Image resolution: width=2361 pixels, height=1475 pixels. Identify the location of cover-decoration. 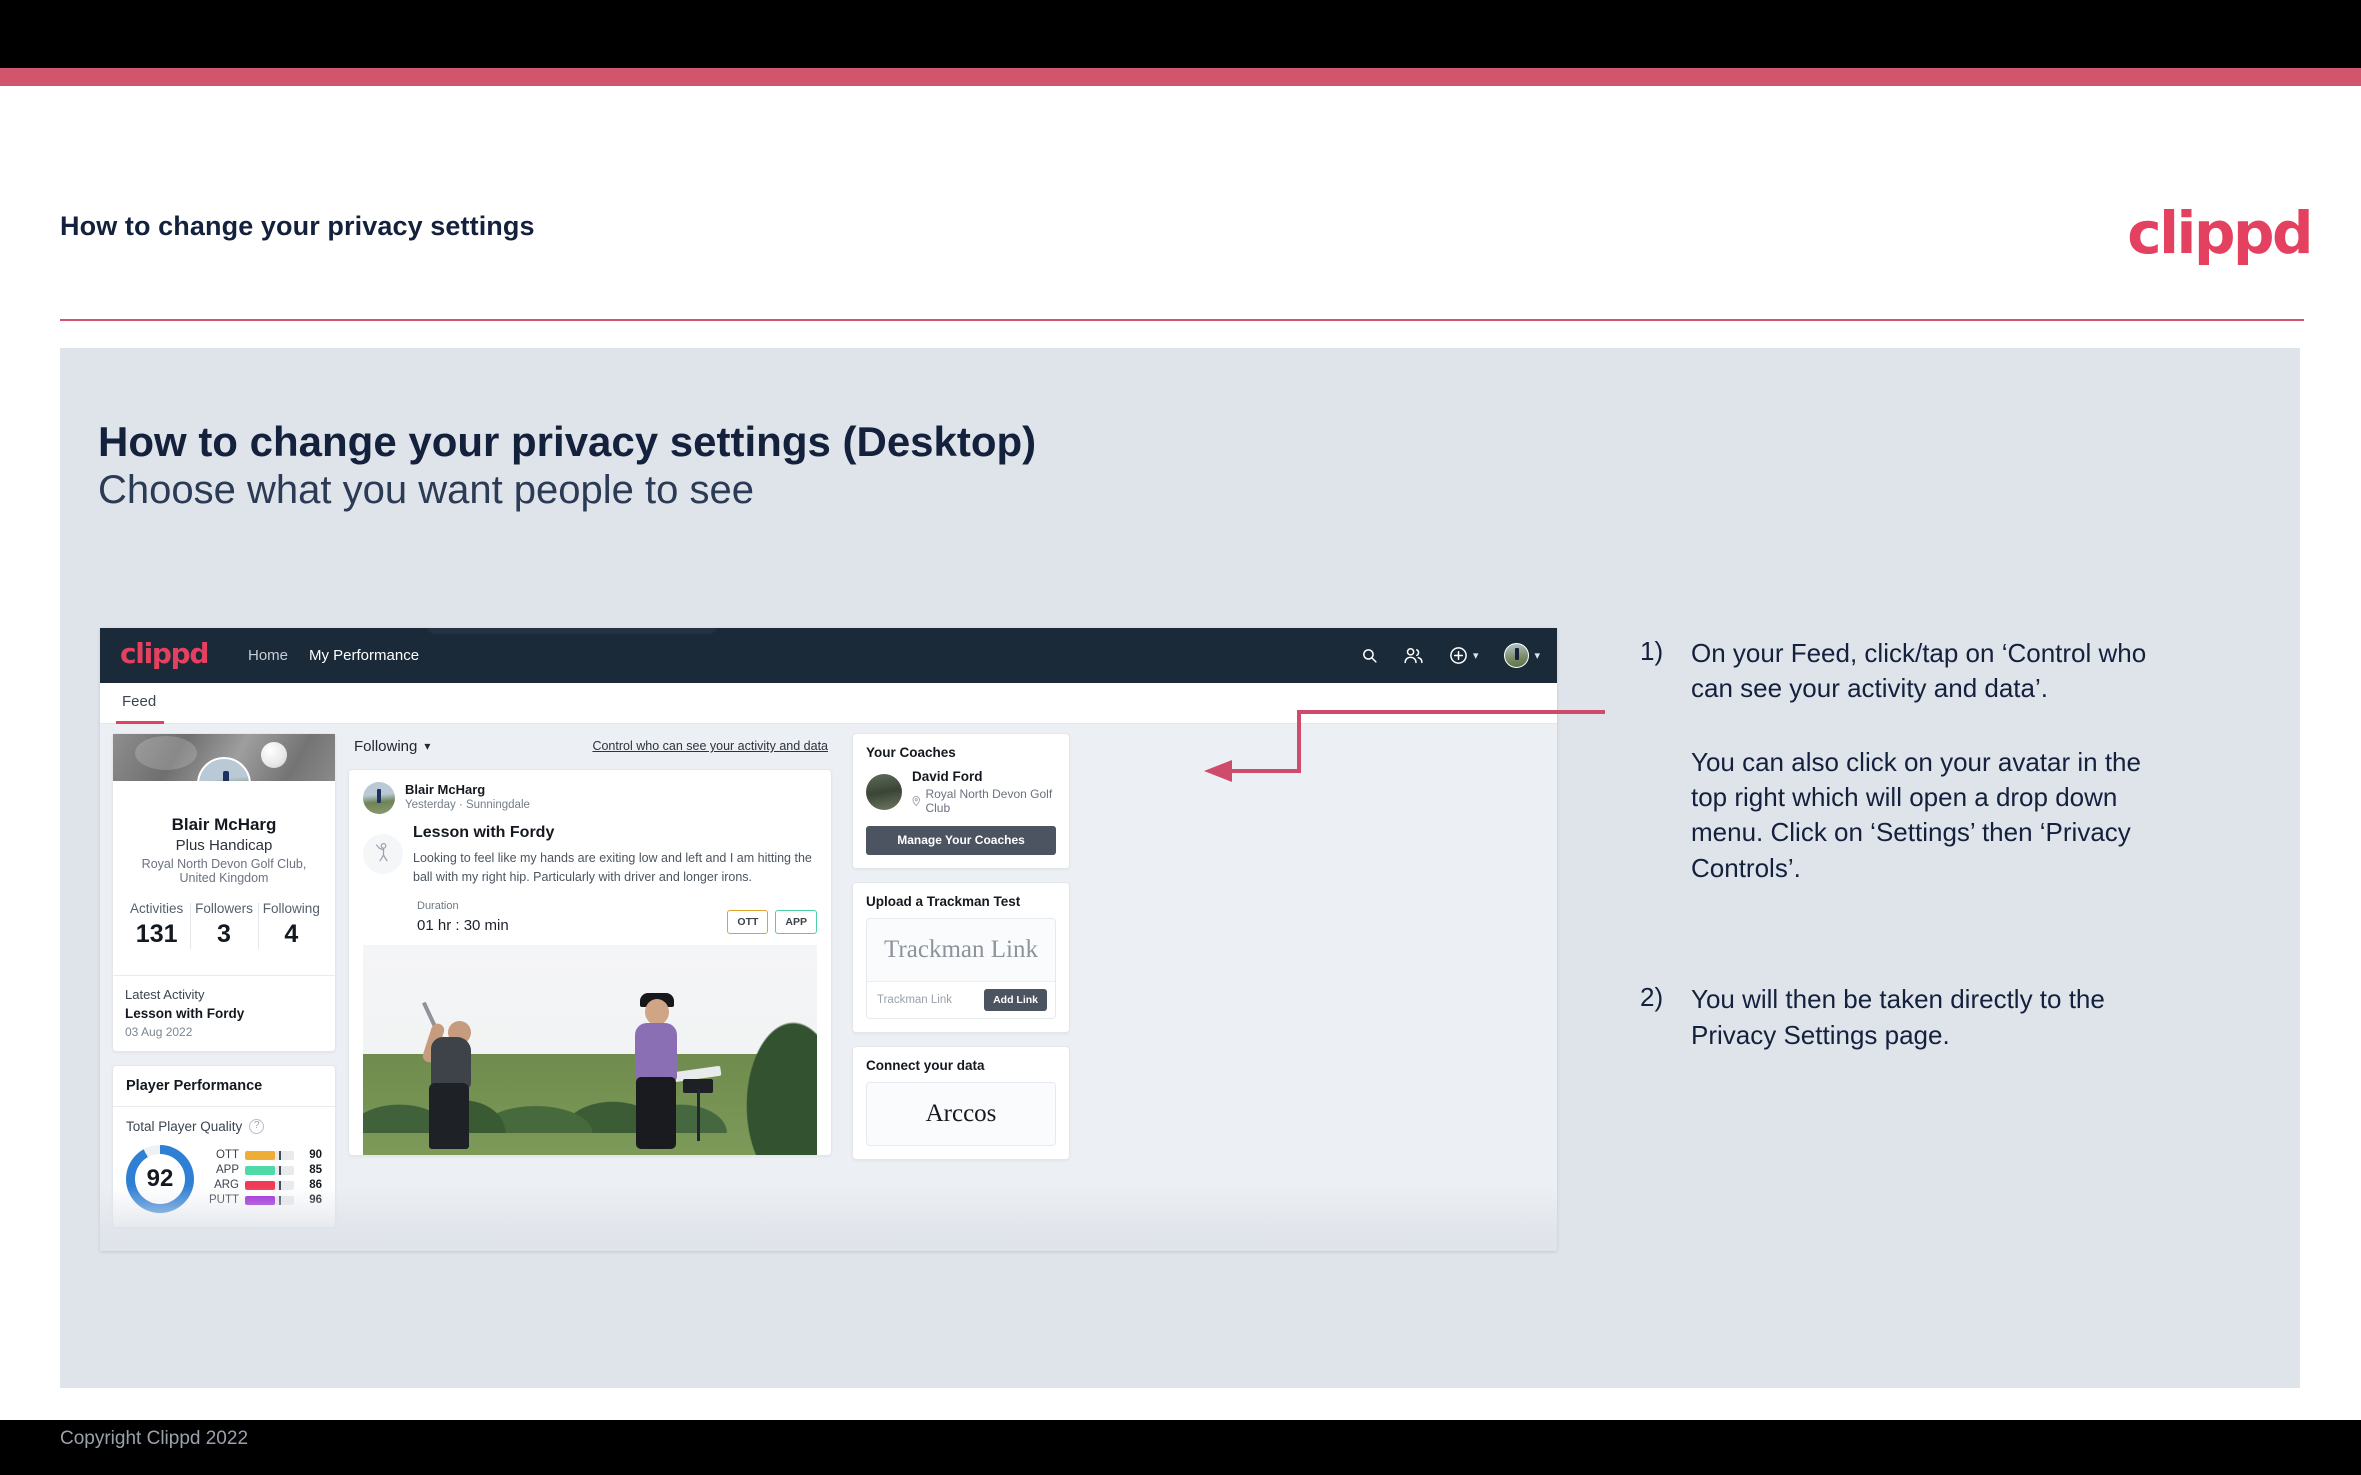
(166, 753).